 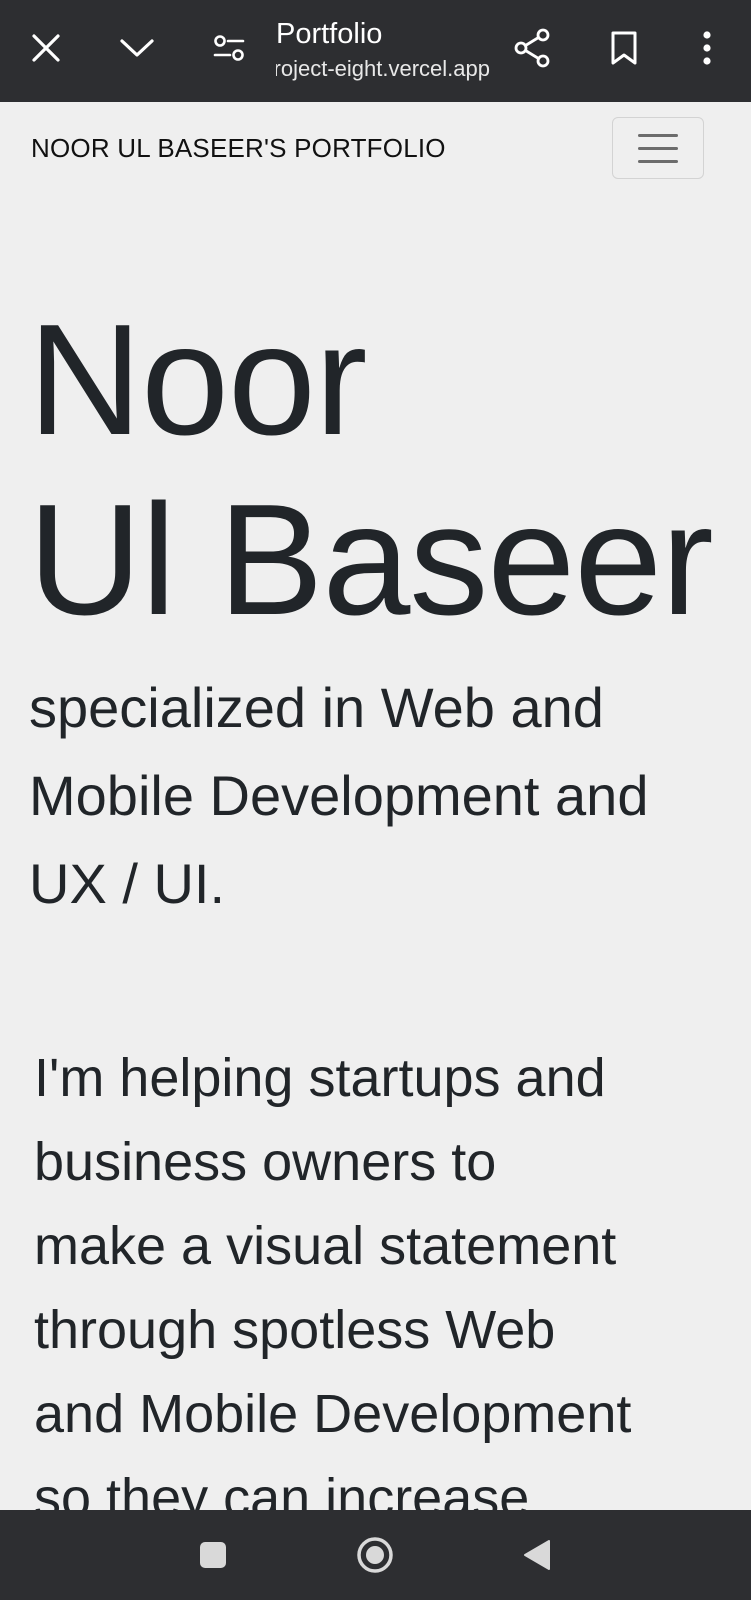 I want to click on system-navigation-bar, so click(x=375, y=1555).